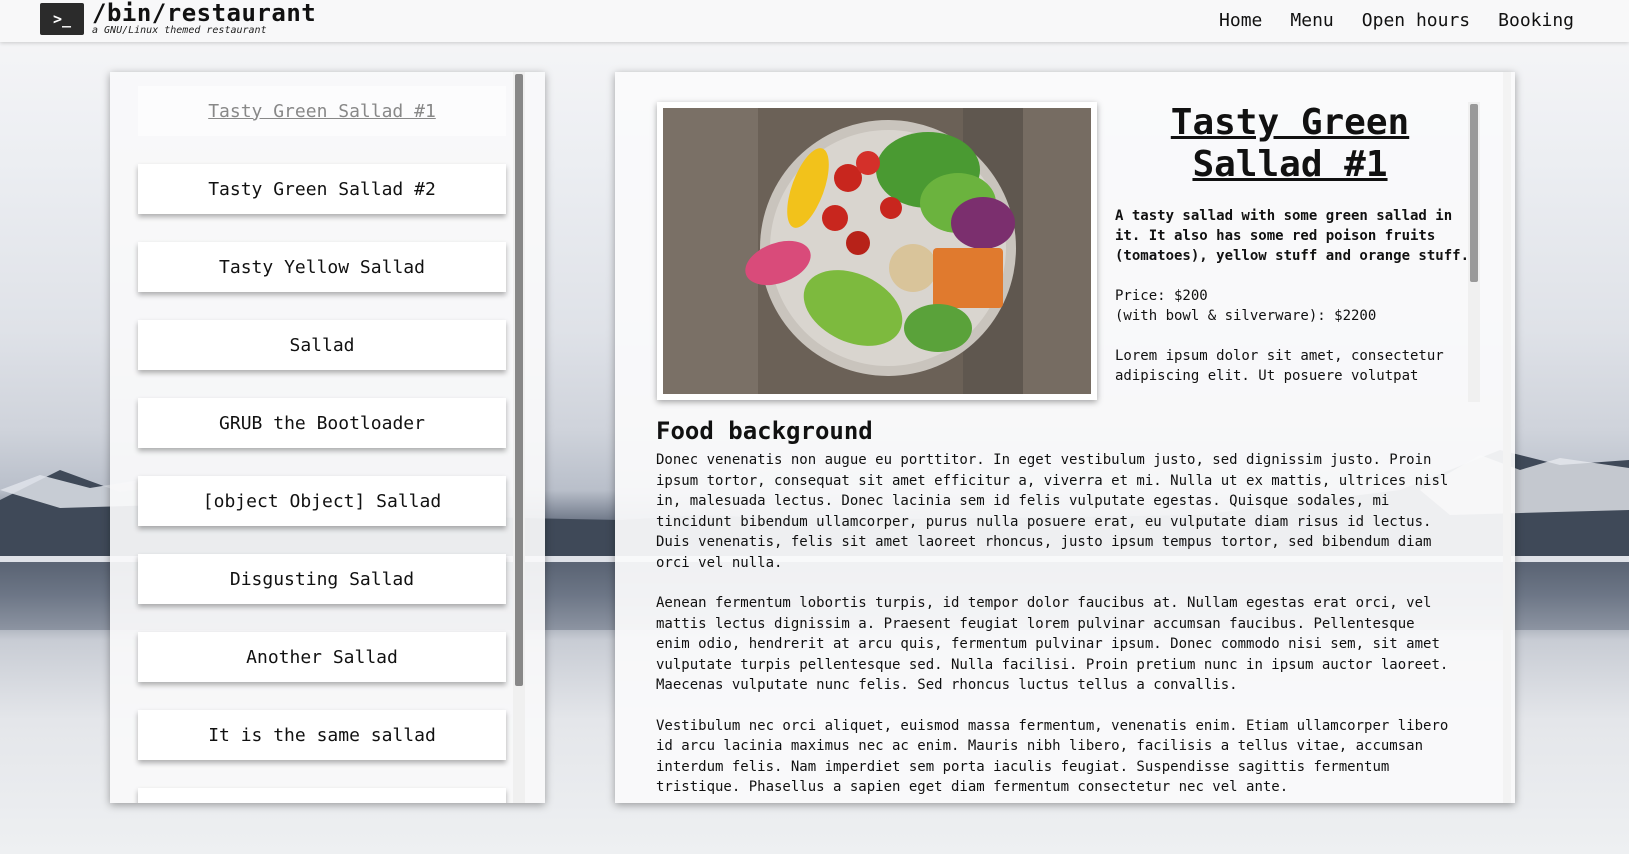 The width and height of the screenshot is (1629, 854). What do you see at coordinates (322, 189) in the screenshot?
I see `menu-item: Tasty Green Sallad #2` at bounding box center [322, 189].